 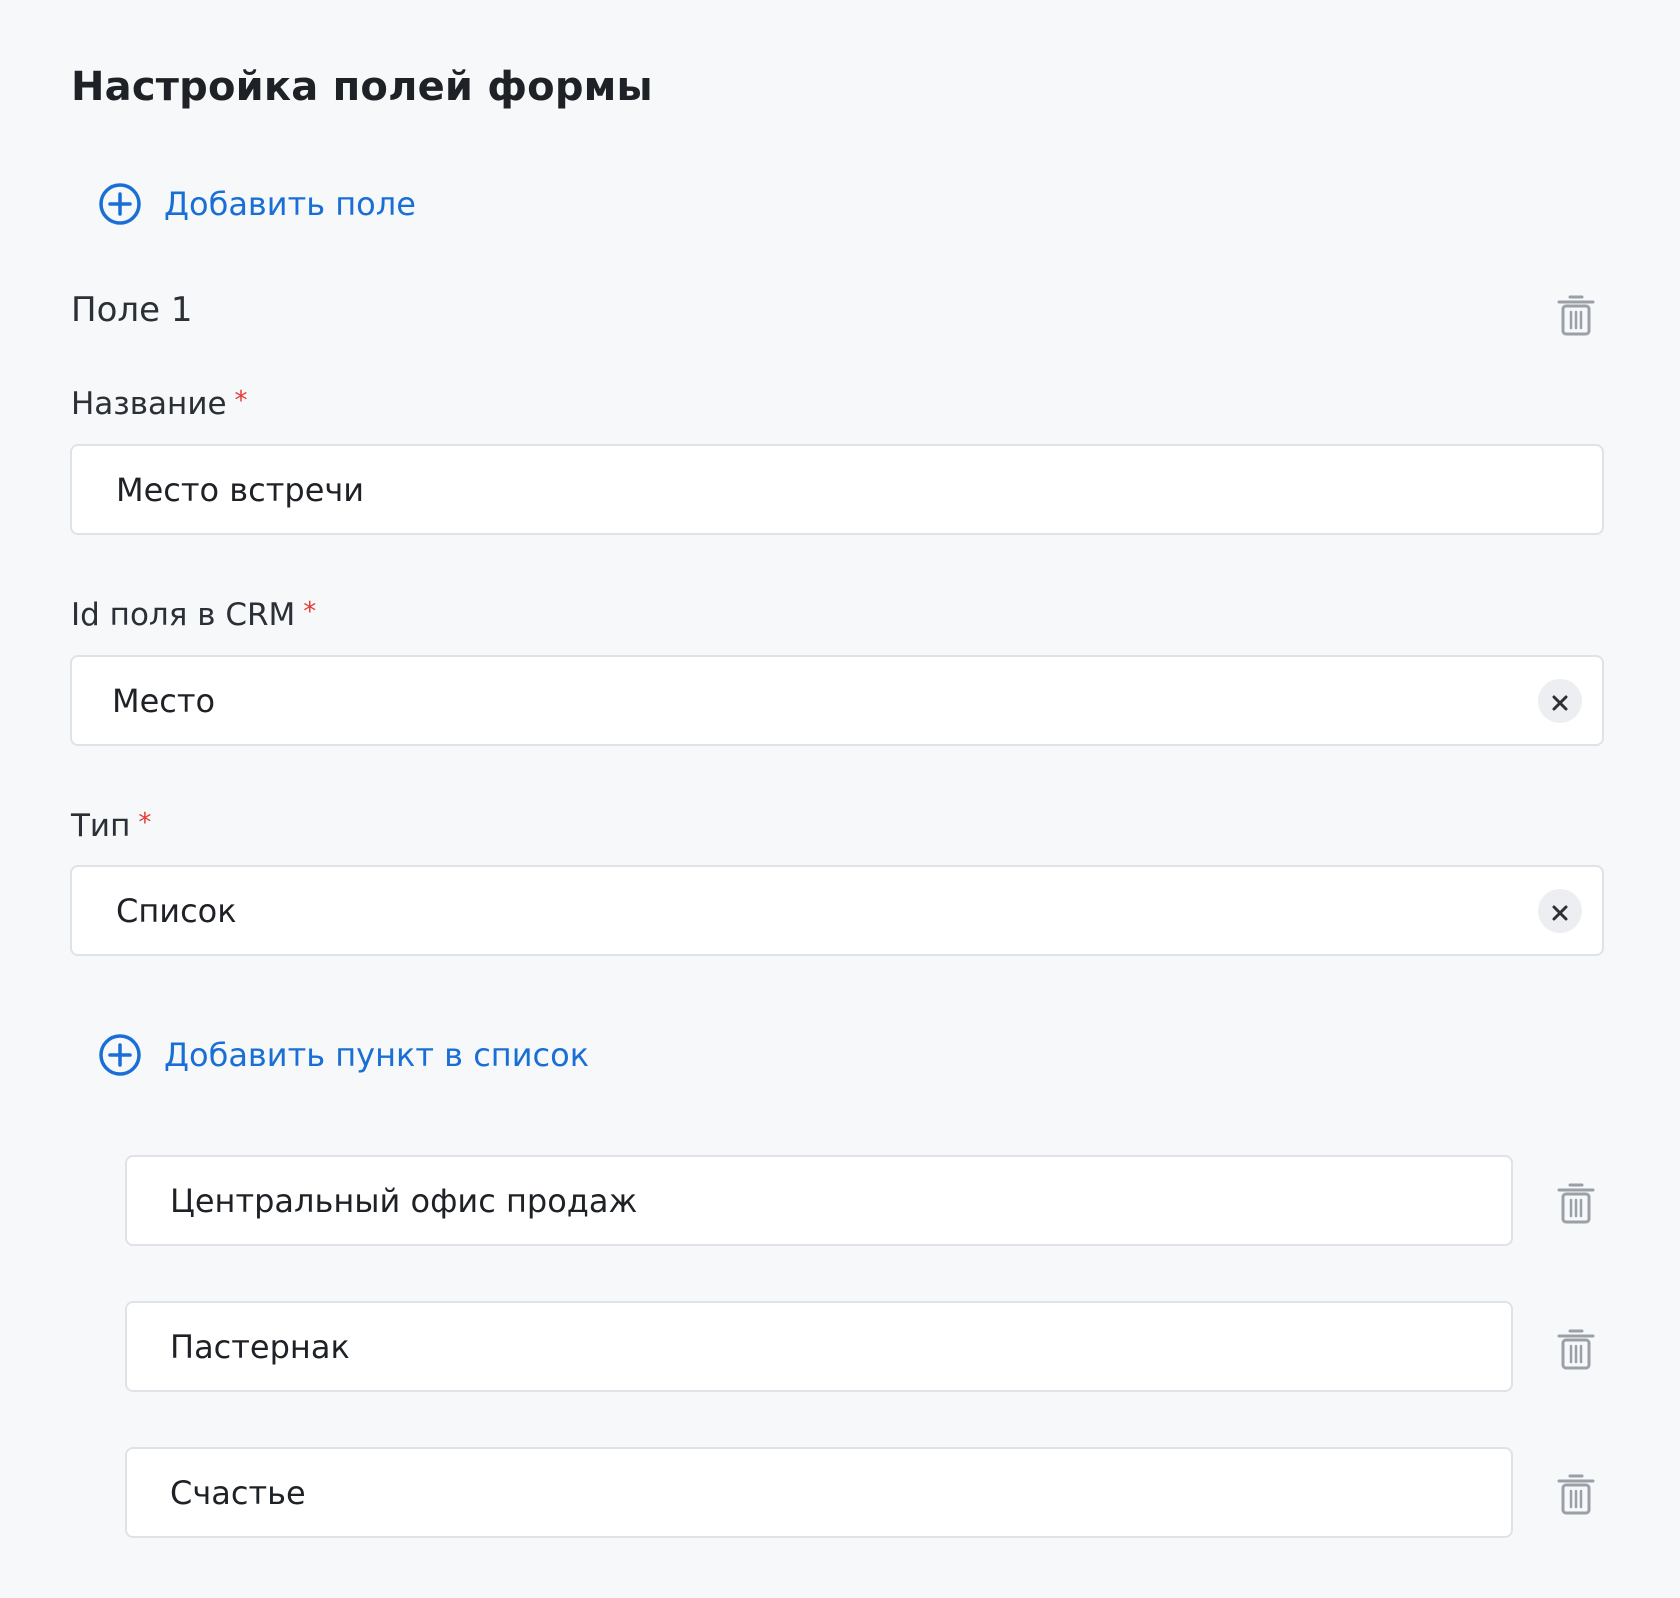 I want to click on delete-field-button, so click(x=1576, y=315).